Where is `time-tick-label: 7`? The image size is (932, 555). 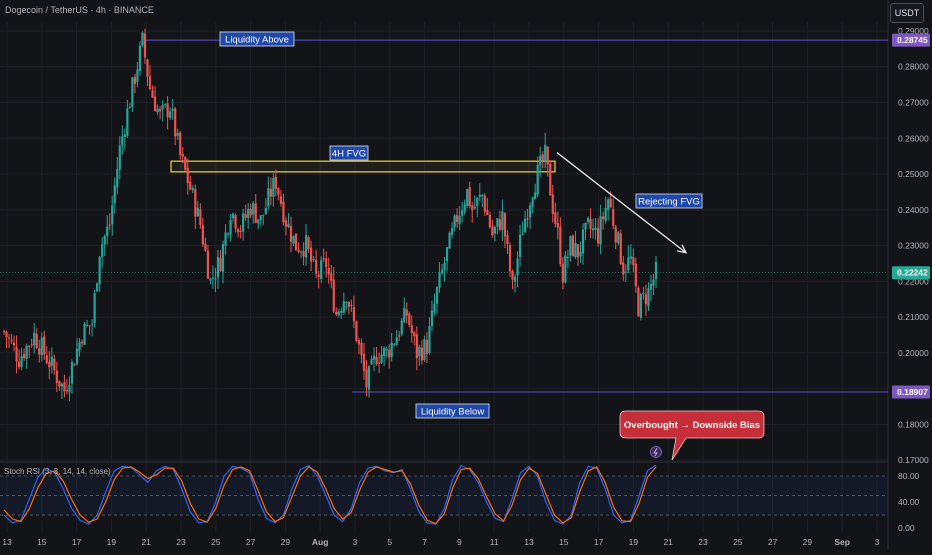 time-tick-label: 7 is located at coordinates (424, 542).